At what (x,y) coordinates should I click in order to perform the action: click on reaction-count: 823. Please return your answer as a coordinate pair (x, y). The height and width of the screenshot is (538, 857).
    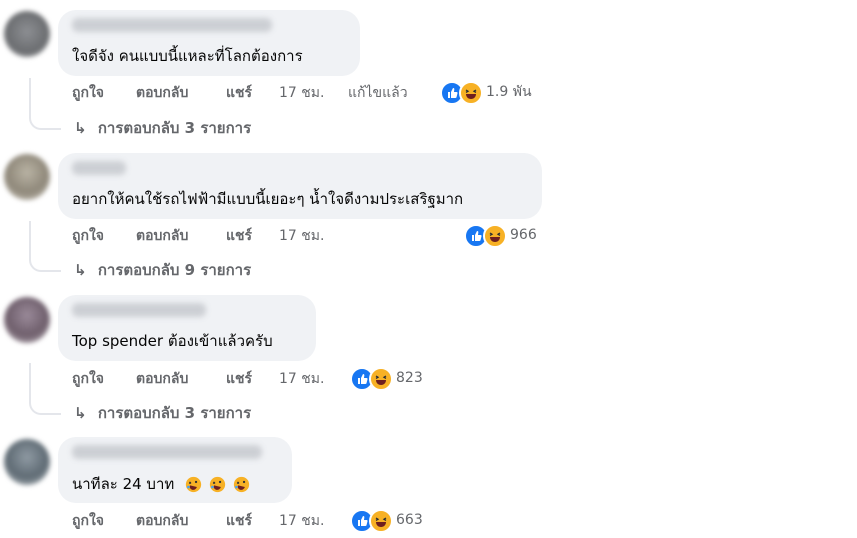
    Looking at the image, I should click on (409, 378).